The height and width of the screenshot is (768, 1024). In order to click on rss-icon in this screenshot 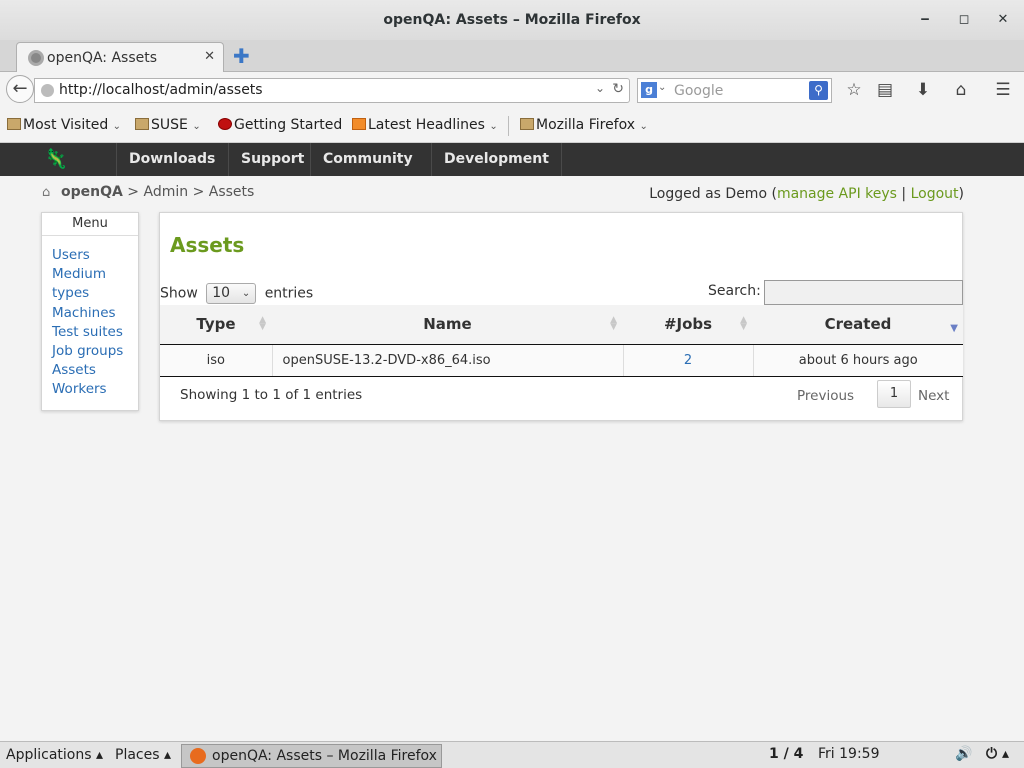, I will do `click(359, 124)`.